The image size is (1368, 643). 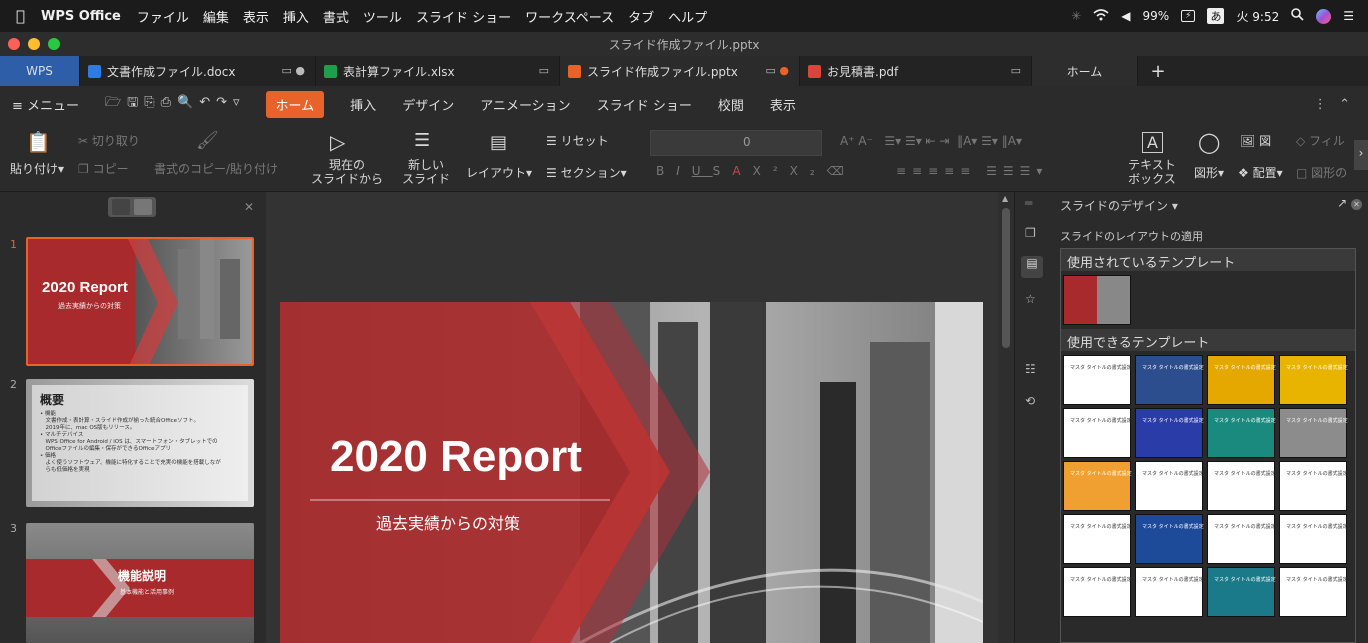 I want to click on used-template-thumb, so click(x=1097, y=300).